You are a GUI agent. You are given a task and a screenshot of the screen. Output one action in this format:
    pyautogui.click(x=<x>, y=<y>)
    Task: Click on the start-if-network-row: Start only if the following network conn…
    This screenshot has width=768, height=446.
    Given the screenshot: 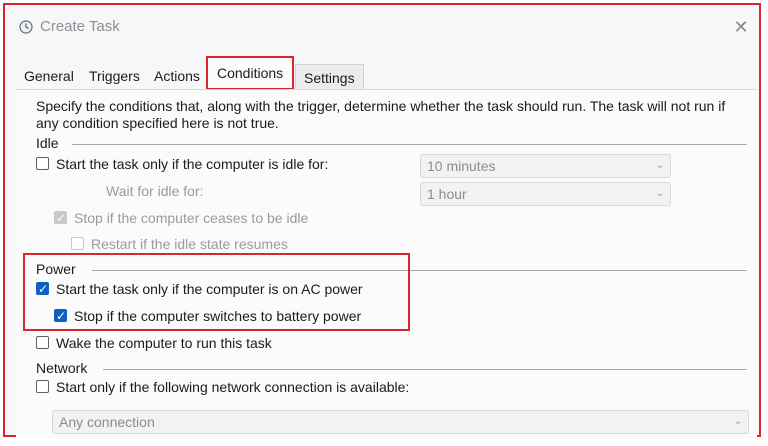 What is the action you would take?
    pyautogui.click(x=246, y=387)
    